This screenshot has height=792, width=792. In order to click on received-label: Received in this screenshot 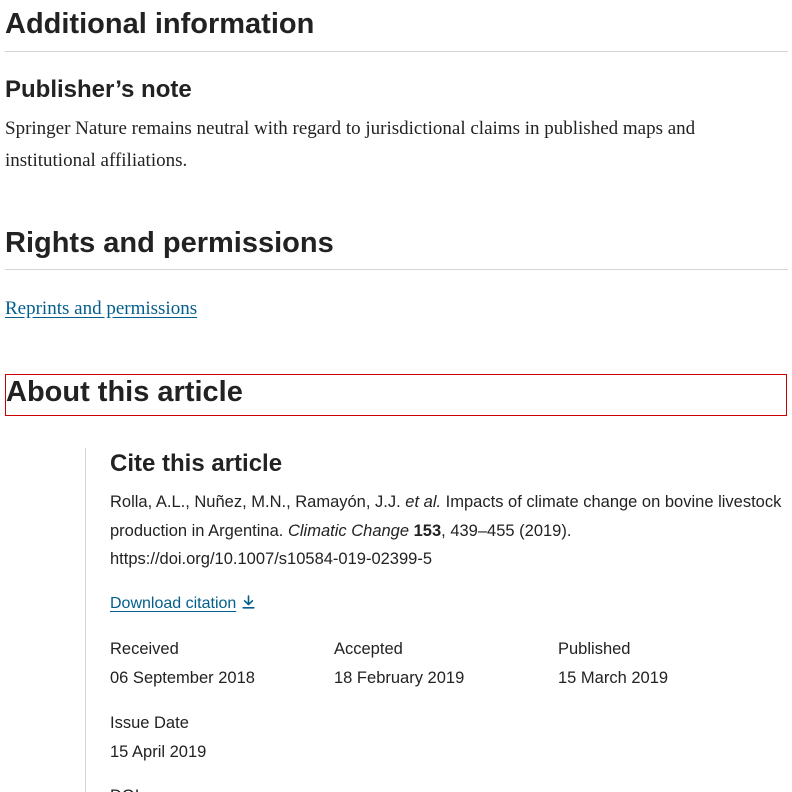, I will do `click(144, 649)`.